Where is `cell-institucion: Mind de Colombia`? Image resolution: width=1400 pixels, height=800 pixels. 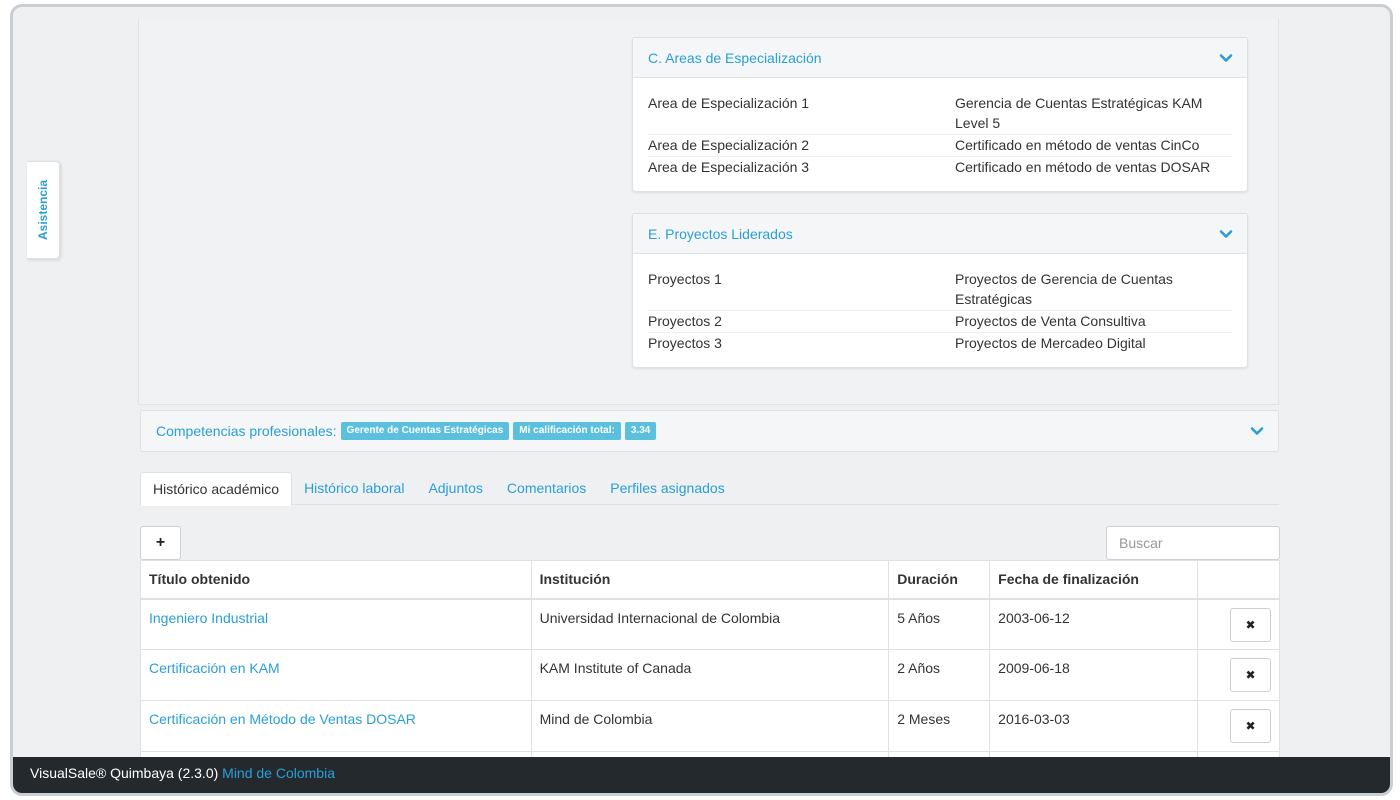 cell-institucion: Mind de Colombia is located at coordinates (710, 726).